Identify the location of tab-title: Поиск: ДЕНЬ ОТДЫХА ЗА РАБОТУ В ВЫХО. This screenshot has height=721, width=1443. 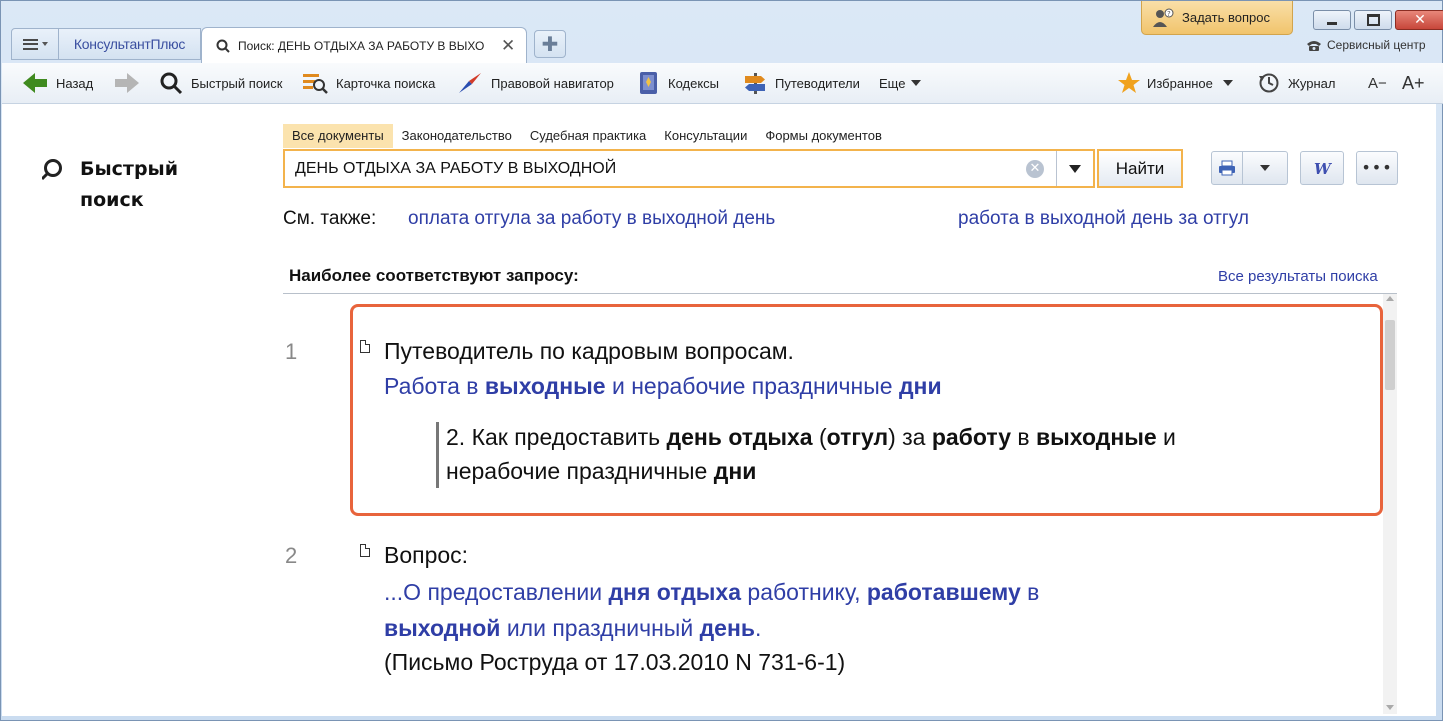
(361, 45).